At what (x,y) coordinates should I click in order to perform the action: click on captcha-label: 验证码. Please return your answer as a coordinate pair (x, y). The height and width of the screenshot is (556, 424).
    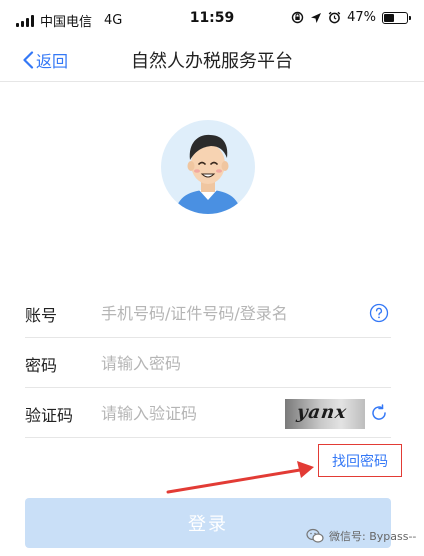
    Looking at the image, I should click on (49, 415).